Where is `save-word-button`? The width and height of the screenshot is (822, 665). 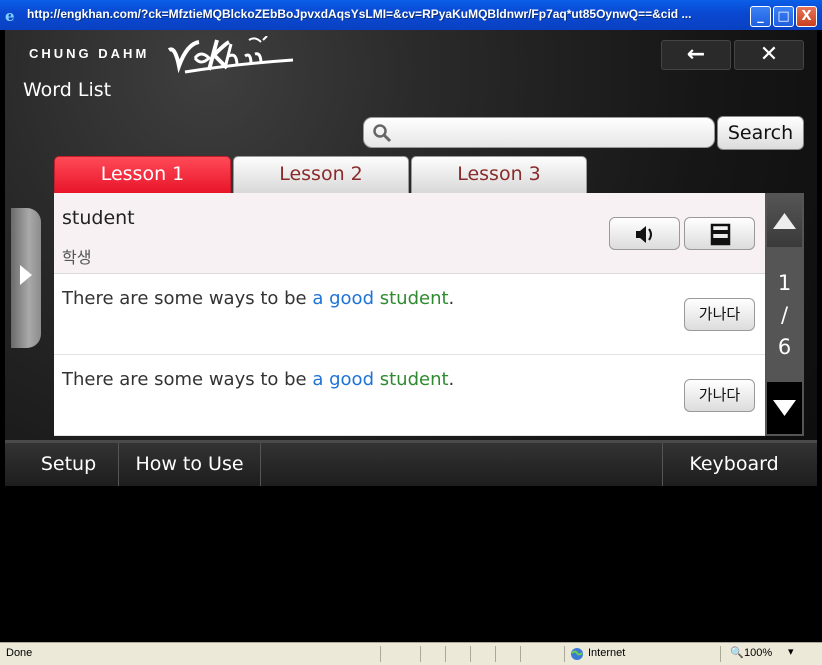
save-word-button is located at coordinates (719, 233).